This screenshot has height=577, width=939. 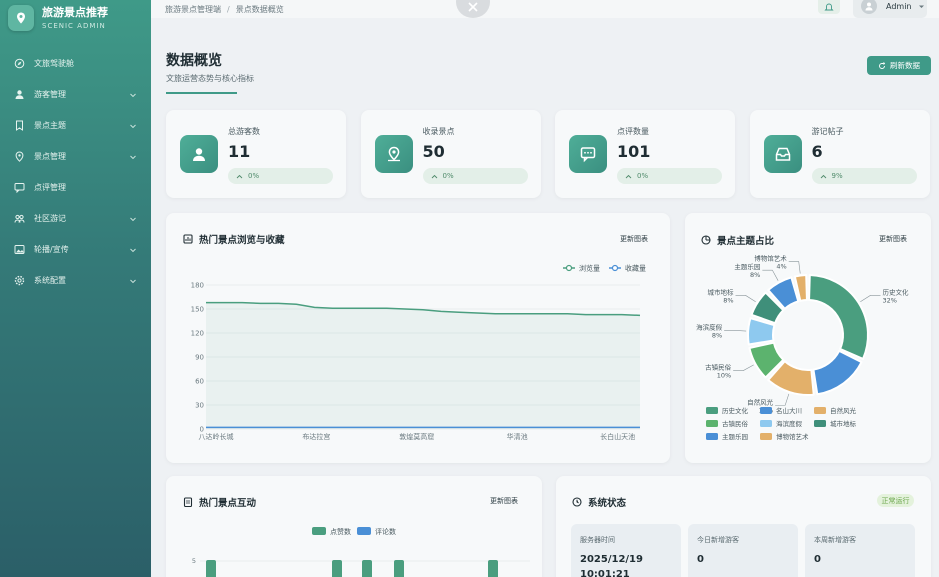 What do you see at coordinates (199, 406) in the screenshot?
I see `y-tick-label: 30` at bounding box center [199, 406].